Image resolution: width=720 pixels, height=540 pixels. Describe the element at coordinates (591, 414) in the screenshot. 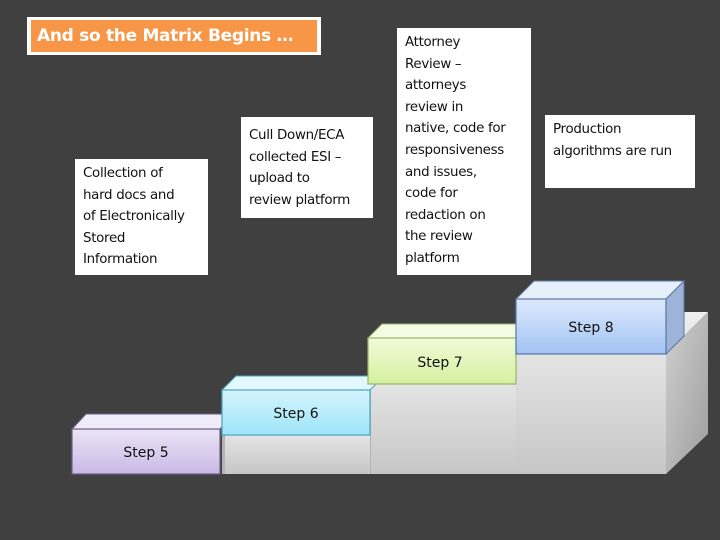

I see `pedestal-8-front` at that location.